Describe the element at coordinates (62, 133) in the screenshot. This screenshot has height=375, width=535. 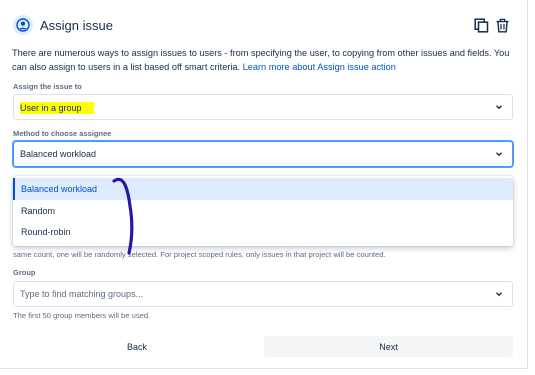
I see `method-label: Method to choose assignee` at that location.